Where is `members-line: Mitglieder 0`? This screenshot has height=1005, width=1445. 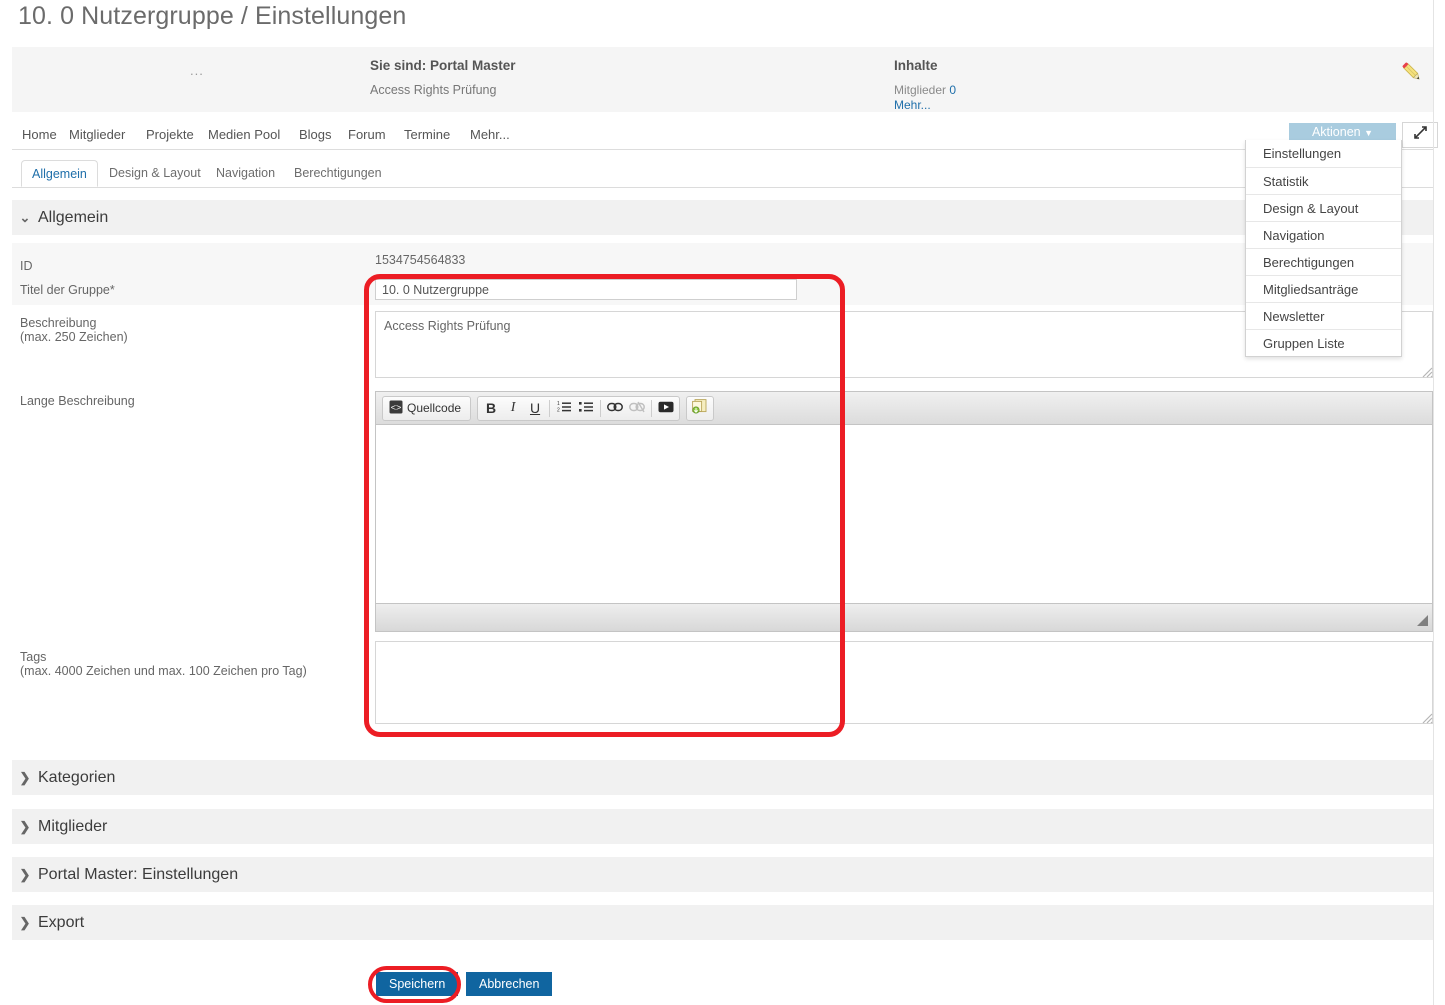
members-line: Mitglieder 0 is located at coordinates (925, 90).